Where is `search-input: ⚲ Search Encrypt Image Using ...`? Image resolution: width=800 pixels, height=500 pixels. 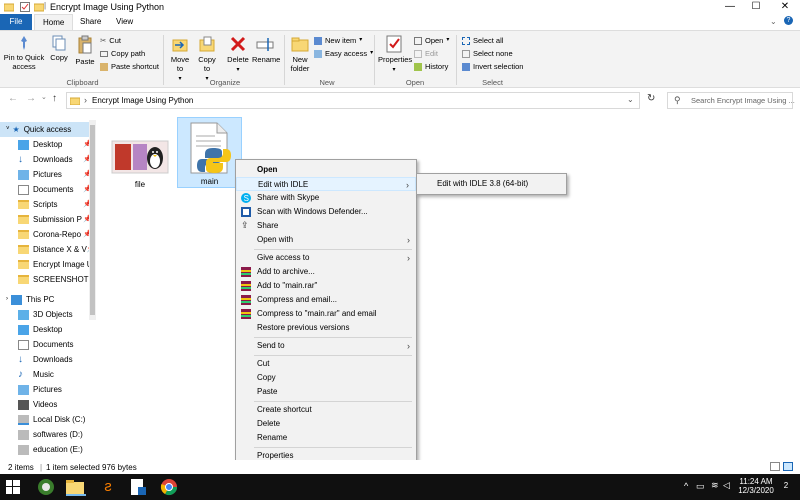
search-input: ⚲ Search Encrypt Image Using ... is located at coordinates (731, 100).